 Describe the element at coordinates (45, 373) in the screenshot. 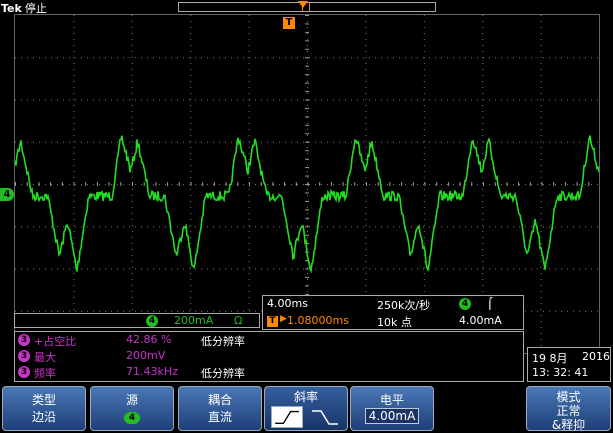

I see `measurement-name: 频率` at that location.